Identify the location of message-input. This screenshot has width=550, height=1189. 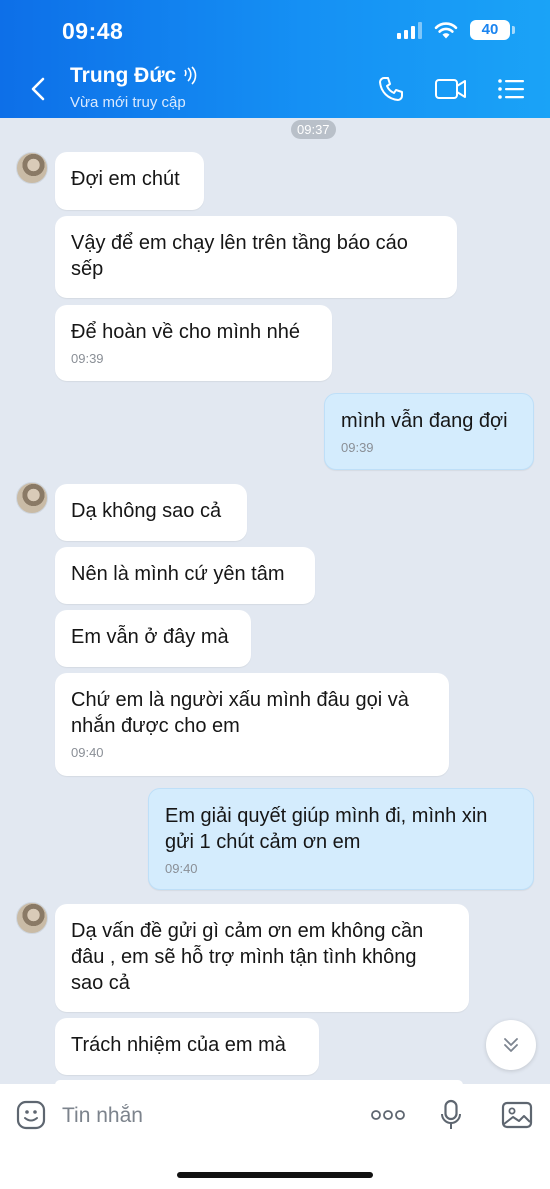
(202, 1116).